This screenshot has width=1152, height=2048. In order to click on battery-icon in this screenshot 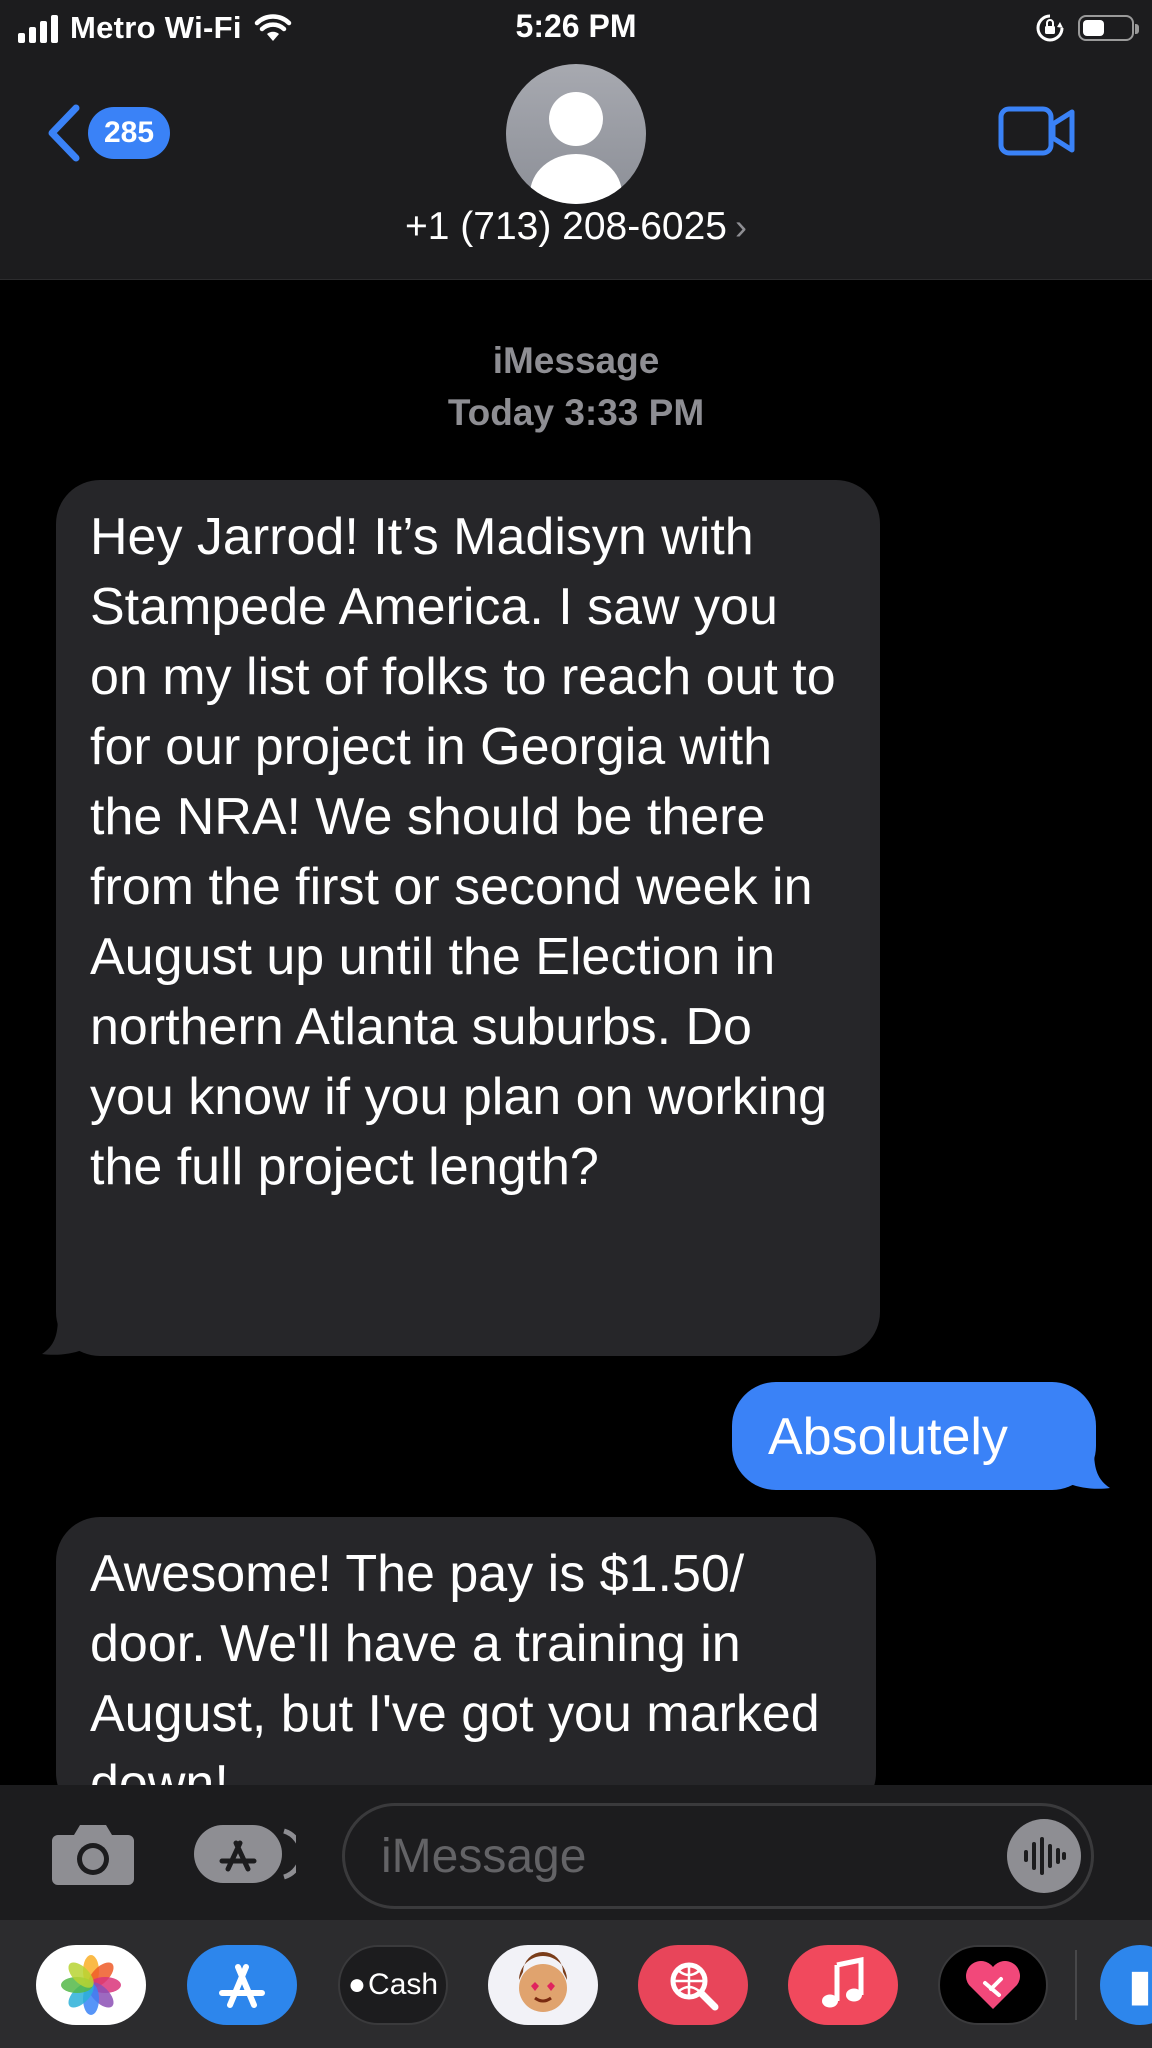, I will do `click(1108, 28)`.